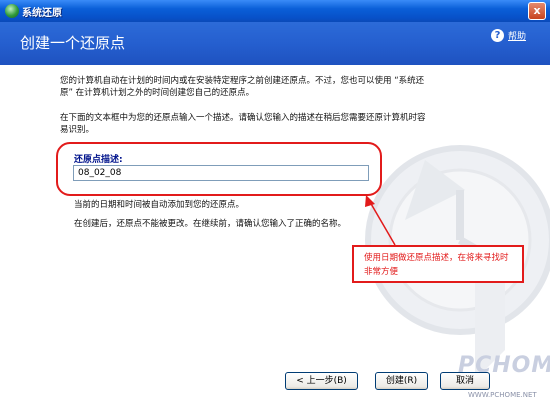 Image resolution: width=550 pixels, height=405 pixels. Describe the element at coordinates (321, 381) in the screenshot. I see `back-button: < 上一步(B)` at that location.